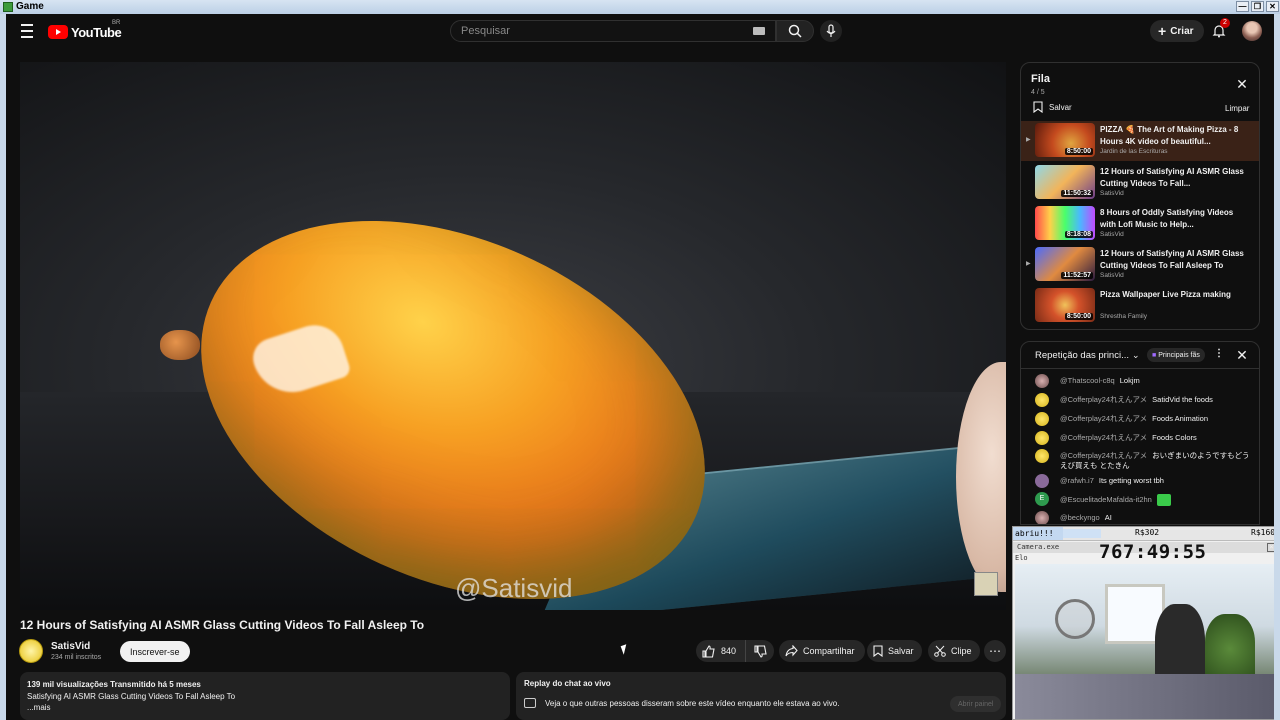 This screenshot has height=720, width=1280. I want to click on chat-author: @EscuelitadeMafalda-it2hn, so click(1106, 499).